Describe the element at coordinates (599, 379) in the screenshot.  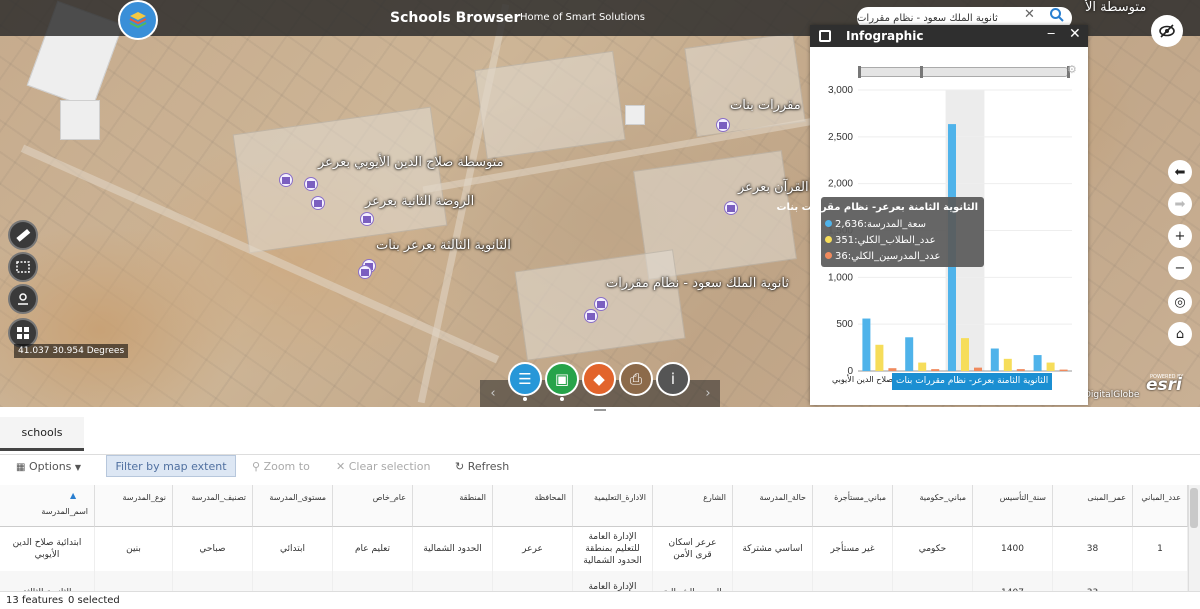
I see `query-icon: ◆` at that location.